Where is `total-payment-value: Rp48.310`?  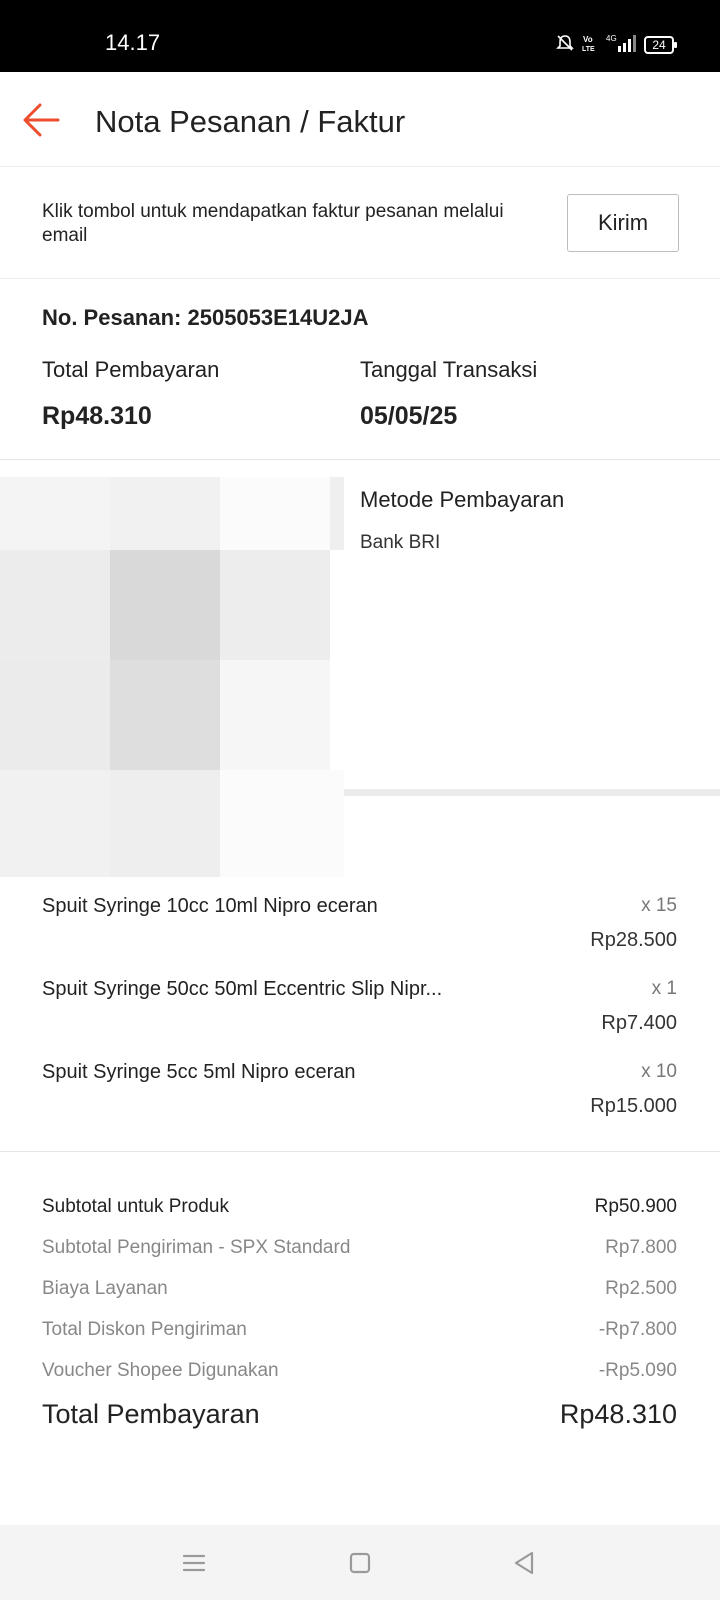 total-payment-value: Rp48.310 is located at coordinates (97, 416).